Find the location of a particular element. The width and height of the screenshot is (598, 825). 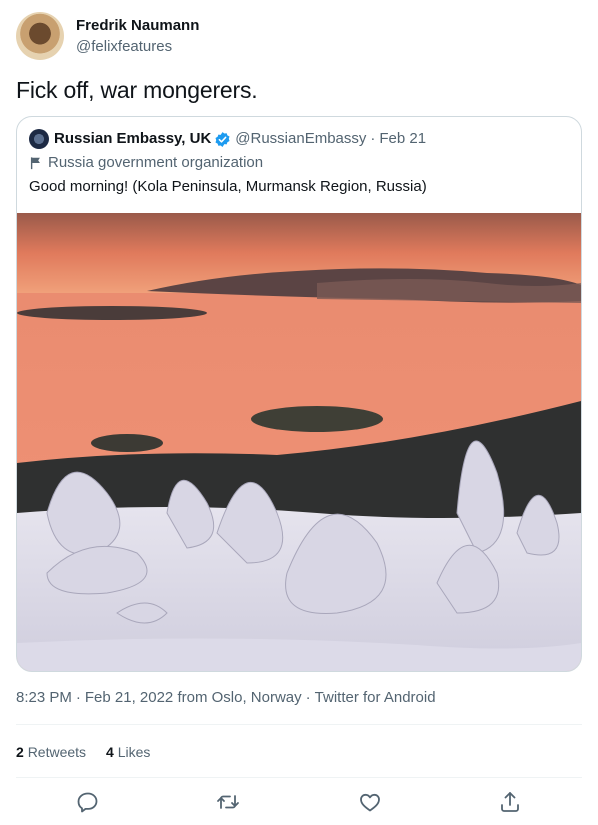

like-button is located at coordinates (370, 802).